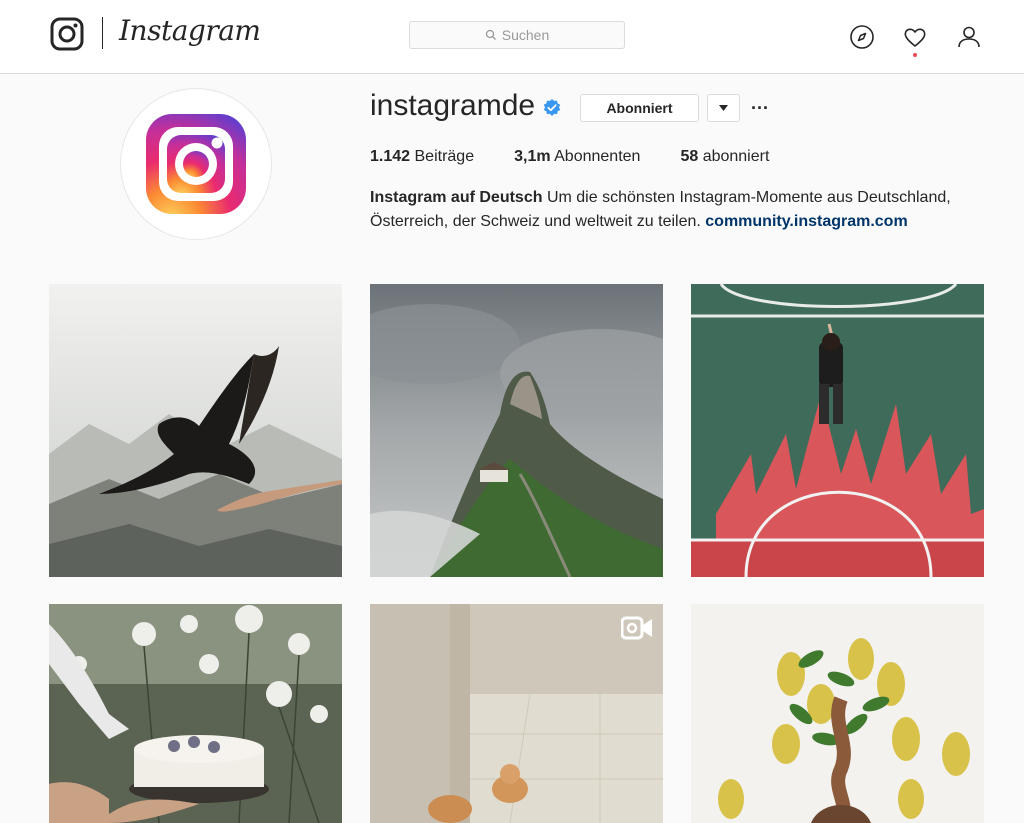 This screenshot has width=1024, height=823. I want to click on profile-username: instagramde, so click(453, 105).